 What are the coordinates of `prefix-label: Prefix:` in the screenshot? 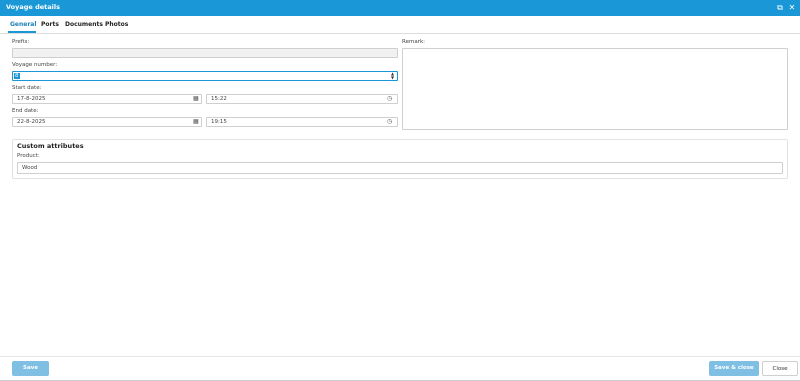 It's located at (21, 42).